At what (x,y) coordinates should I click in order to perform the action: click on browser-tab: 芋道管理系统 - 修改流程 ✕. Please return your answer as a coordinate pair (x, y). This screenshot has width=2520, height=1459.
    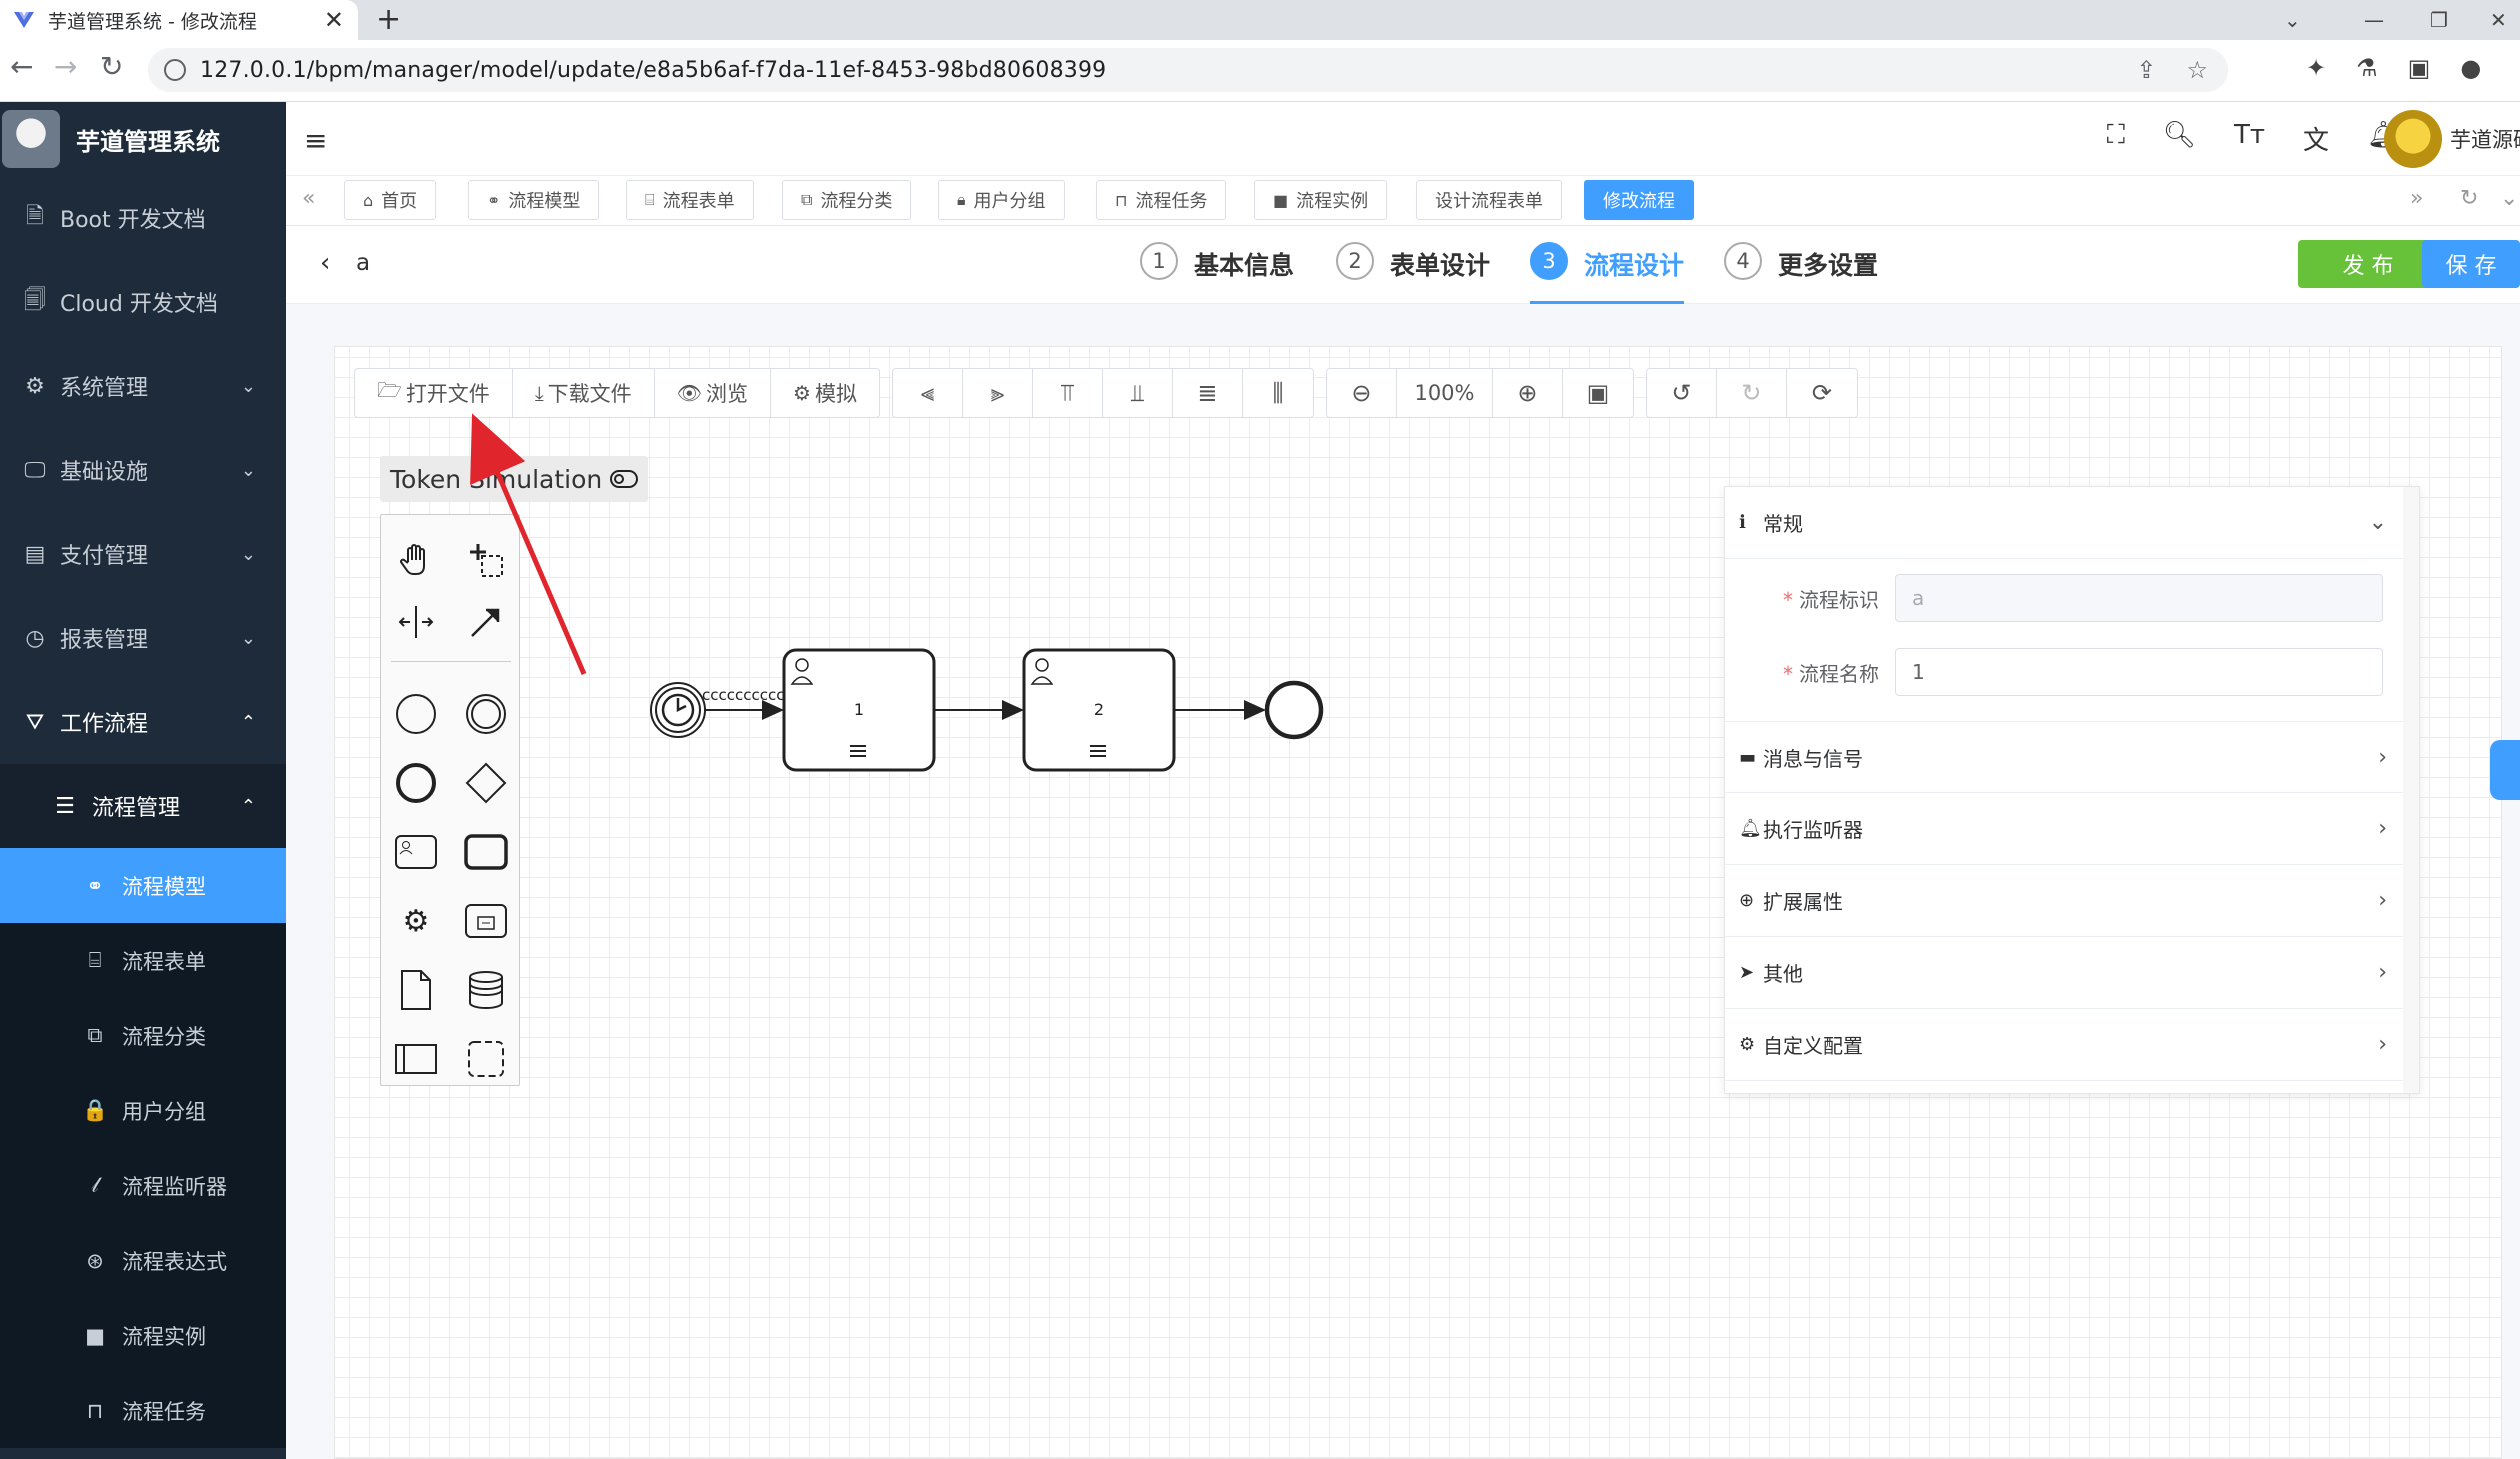
    Looking at the image, I should click on (179, 20).